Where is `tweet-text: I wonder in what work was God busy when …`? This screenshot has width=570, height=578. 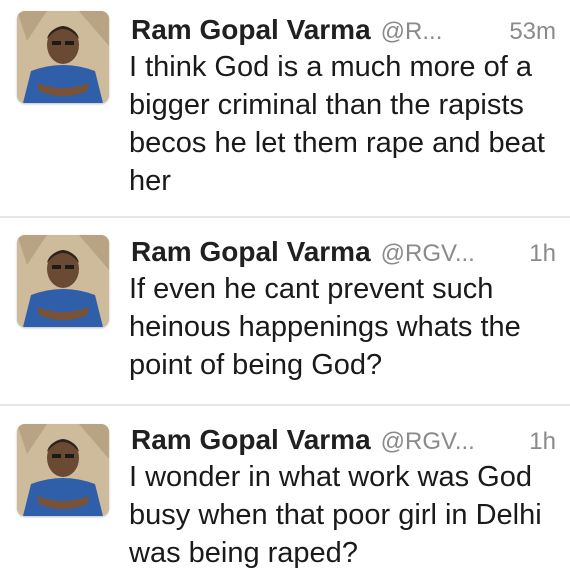 tweet-text: I wonder in what work was God busy when … is located at coordinates (335, 515).